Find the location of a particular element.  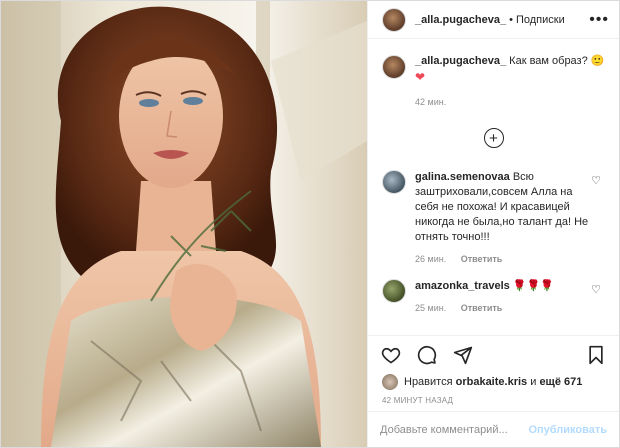

comment-icon is located at coordinates (427, 355).